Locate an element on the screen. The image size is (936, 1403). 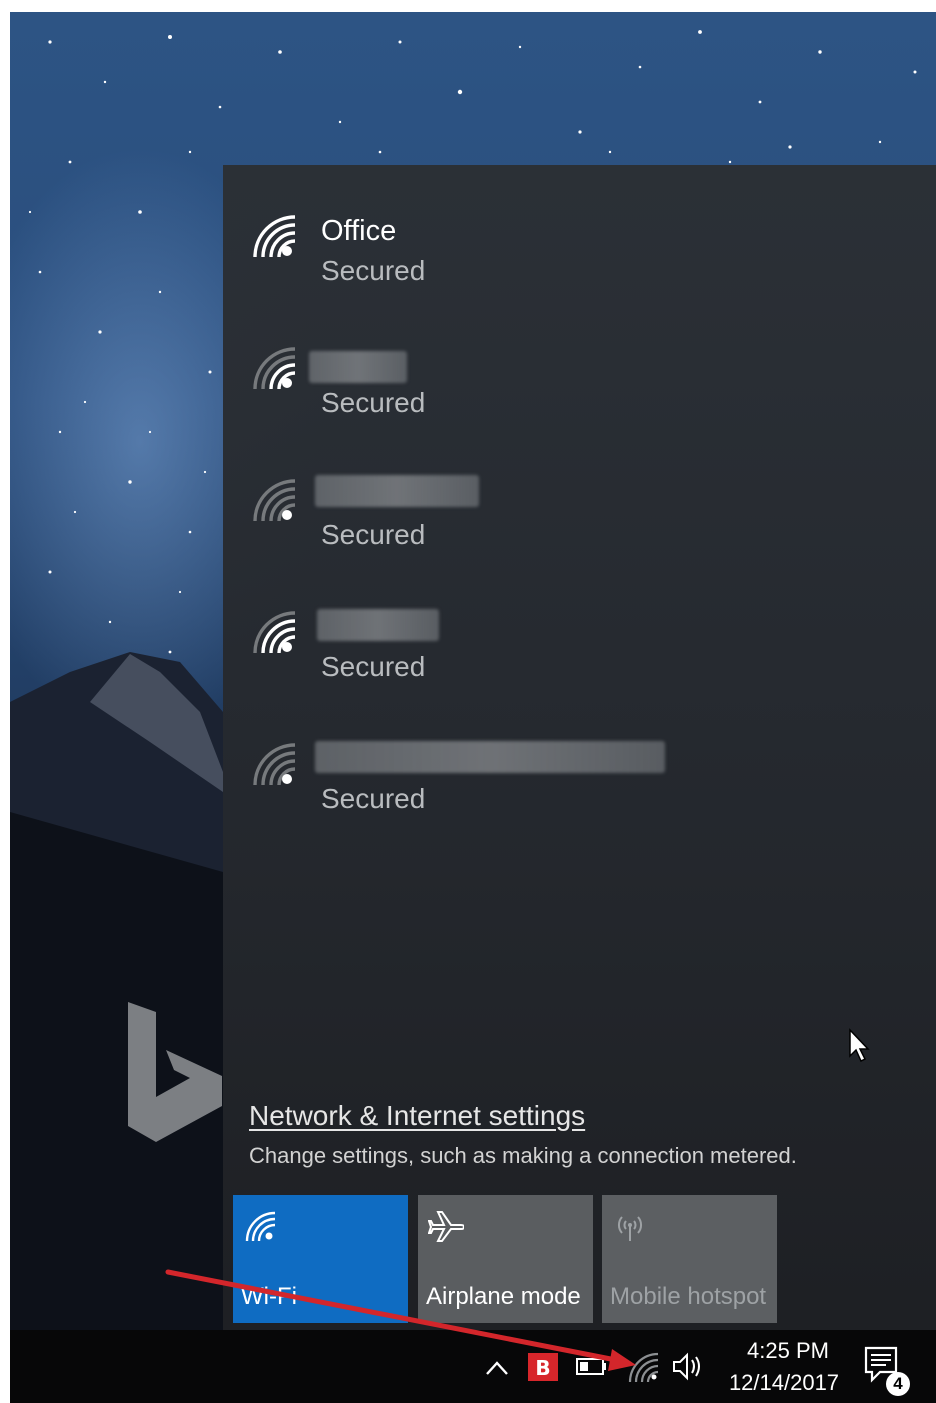
mouse-cursor-icon is located at coordinates (859, 1045).